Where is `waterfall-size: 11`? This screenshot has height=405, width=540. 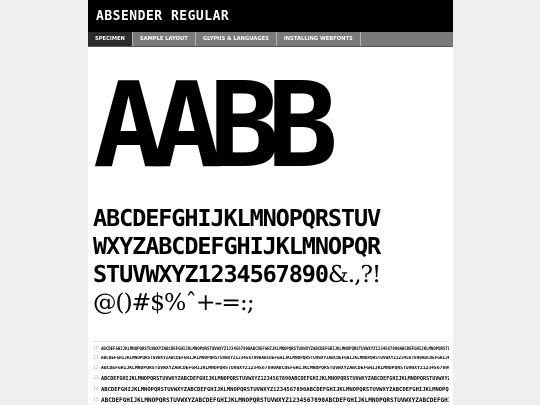 waterfall-size: 11 is located at coordinates (96, 358).